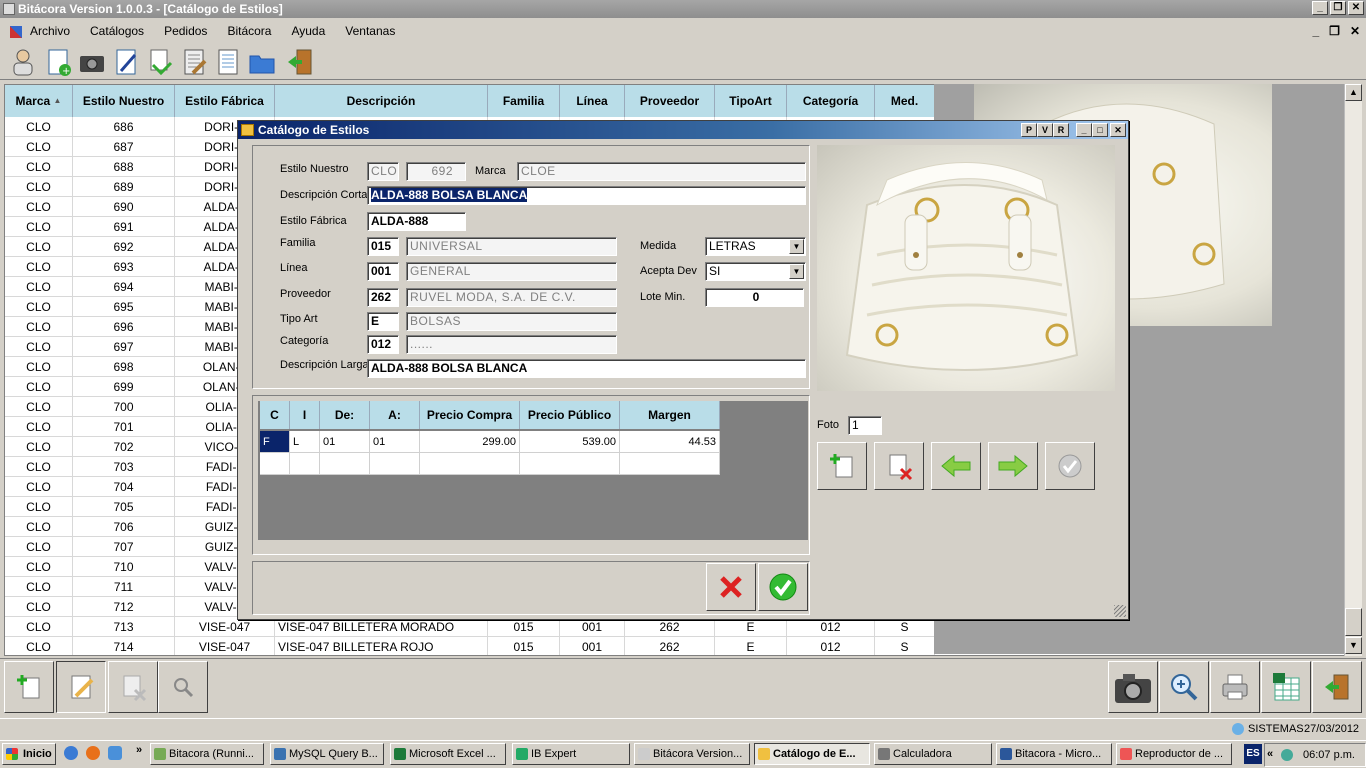 The width and height of the screenshot is (1366, 768). What do you see at coordinates (183, 687) in the screenshot?
I see `search-button` at bounding box center [183, 687].